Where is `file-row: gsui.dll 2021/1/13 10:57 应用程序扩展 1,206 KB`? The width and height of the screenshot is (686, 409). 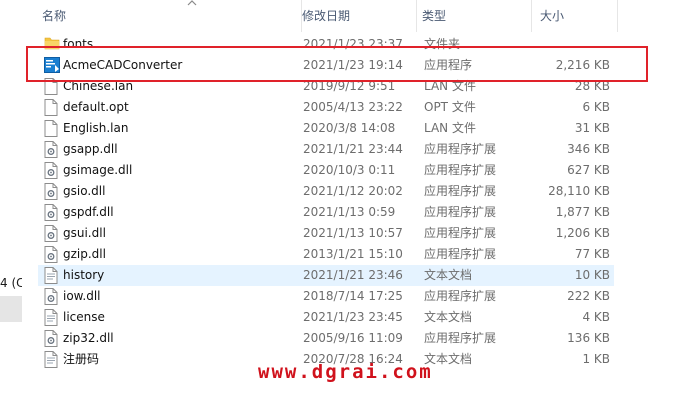
file-row: gsui.dll 2021/1/13 10:57 应用程序扩展 1,206 KB is located at coordinates (326, 233).